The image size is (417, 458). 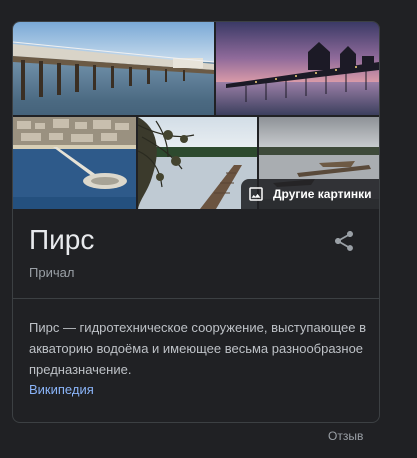 I want to click on more-images-button: Другие картинки, so click(x=310, y=194).